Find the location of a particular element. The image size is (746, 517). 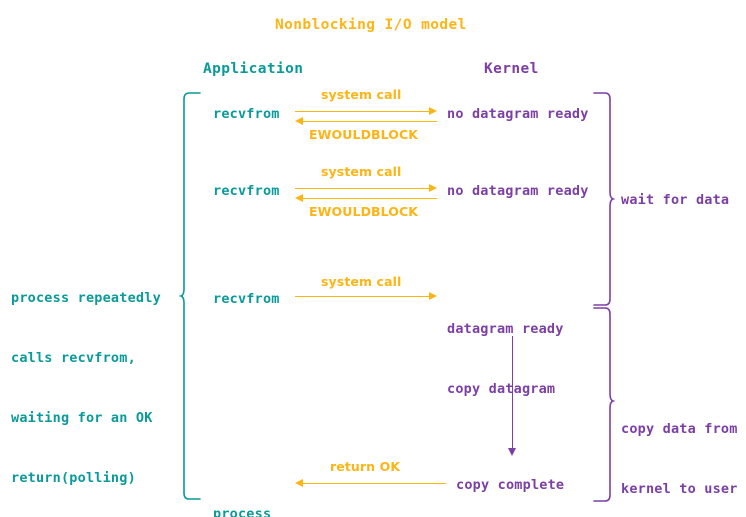

step-4-return-arrow-line is located at coordinates (374, 483).